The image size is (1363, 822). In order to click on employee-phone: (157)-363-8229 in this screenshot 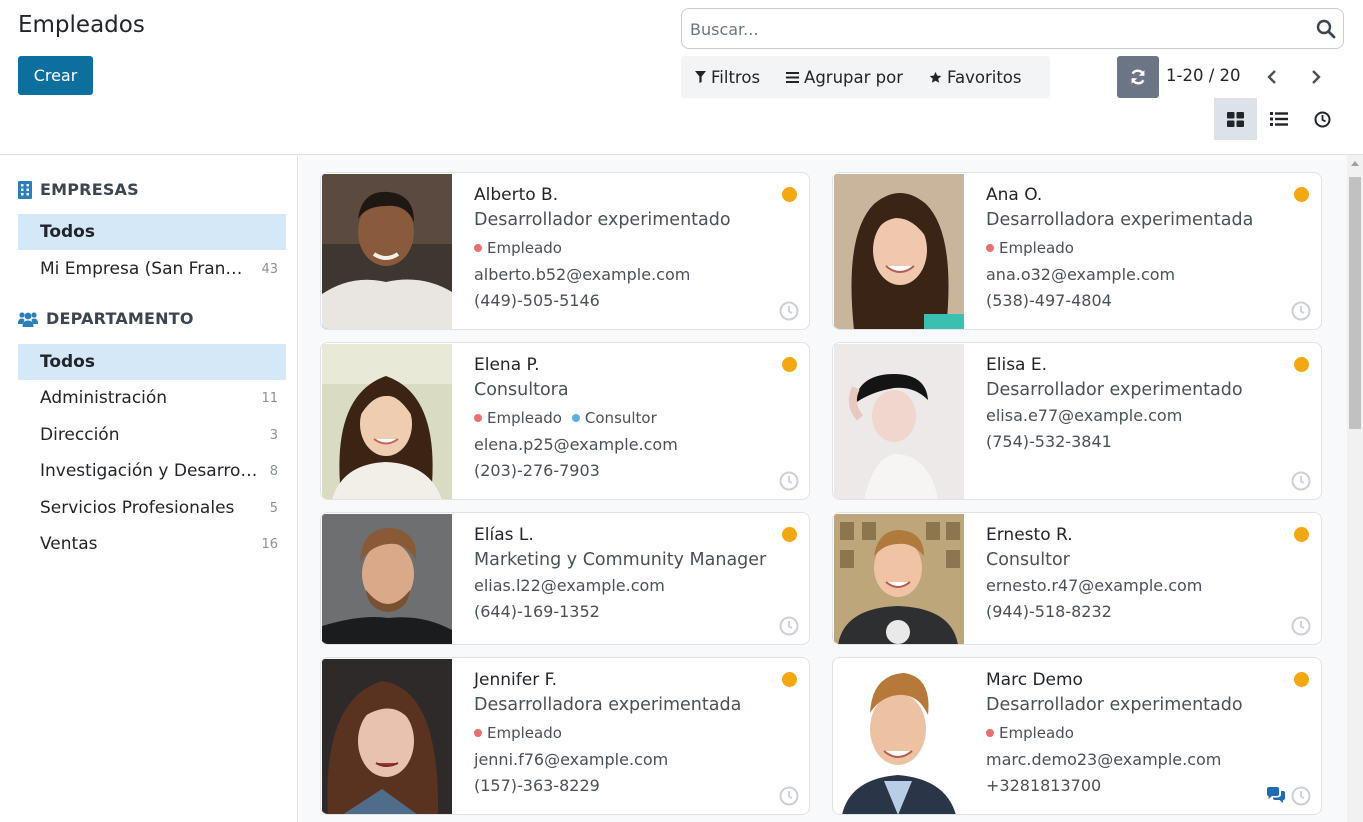, I will do `click(626, 786)`.